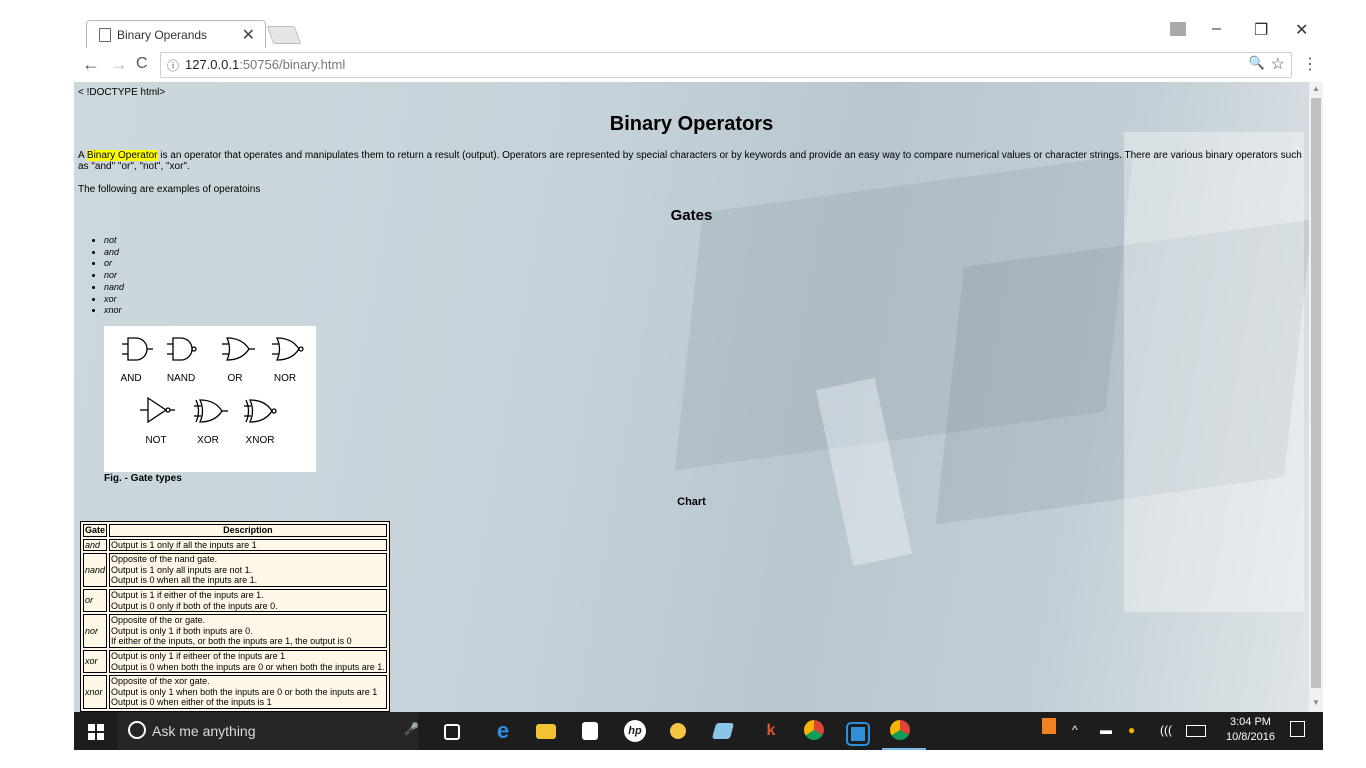  Describe the element at coordinates (1196, 731) in the screenshot. I see `keyboard-icon` at that location.